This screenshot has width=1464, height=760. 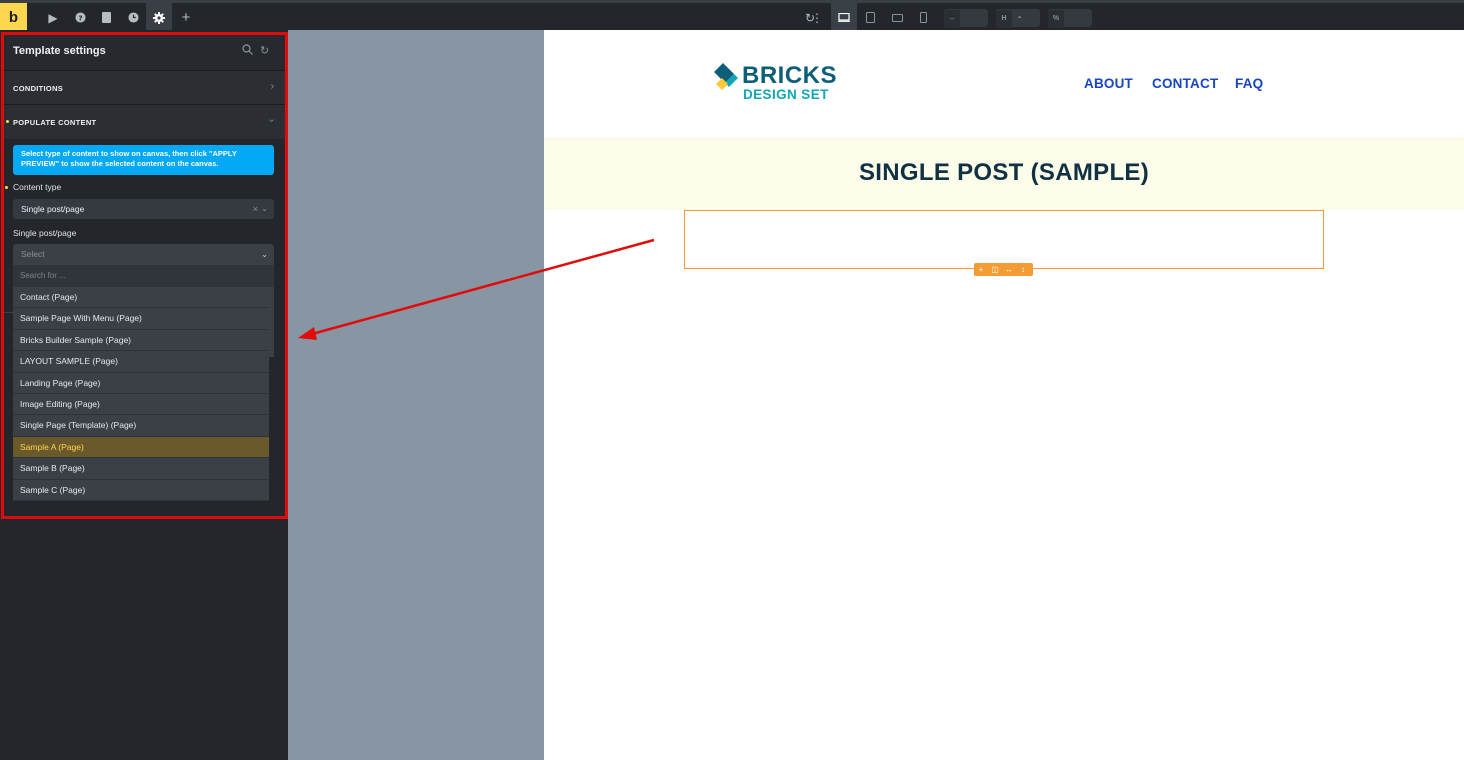 What do you see at coordinates (726, 76) in the screenshot?
I see `logo-mark-icon` at bounding box center [726, 76].